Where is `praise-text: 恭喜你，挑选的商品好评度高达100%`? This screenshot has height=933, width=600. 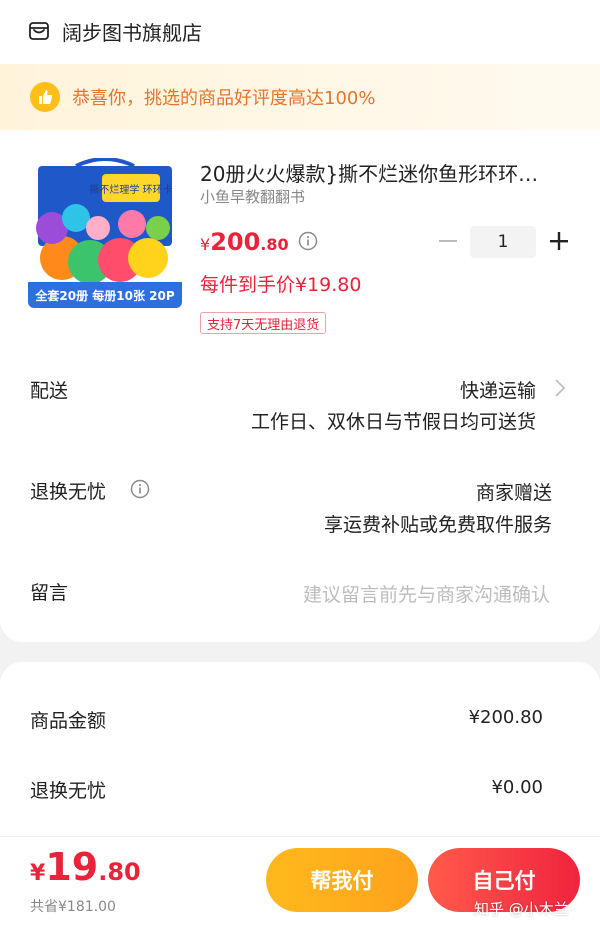 praise-text: 恭喜你，挑选的商品好评度高达100% is located at coordinates (224, 98).